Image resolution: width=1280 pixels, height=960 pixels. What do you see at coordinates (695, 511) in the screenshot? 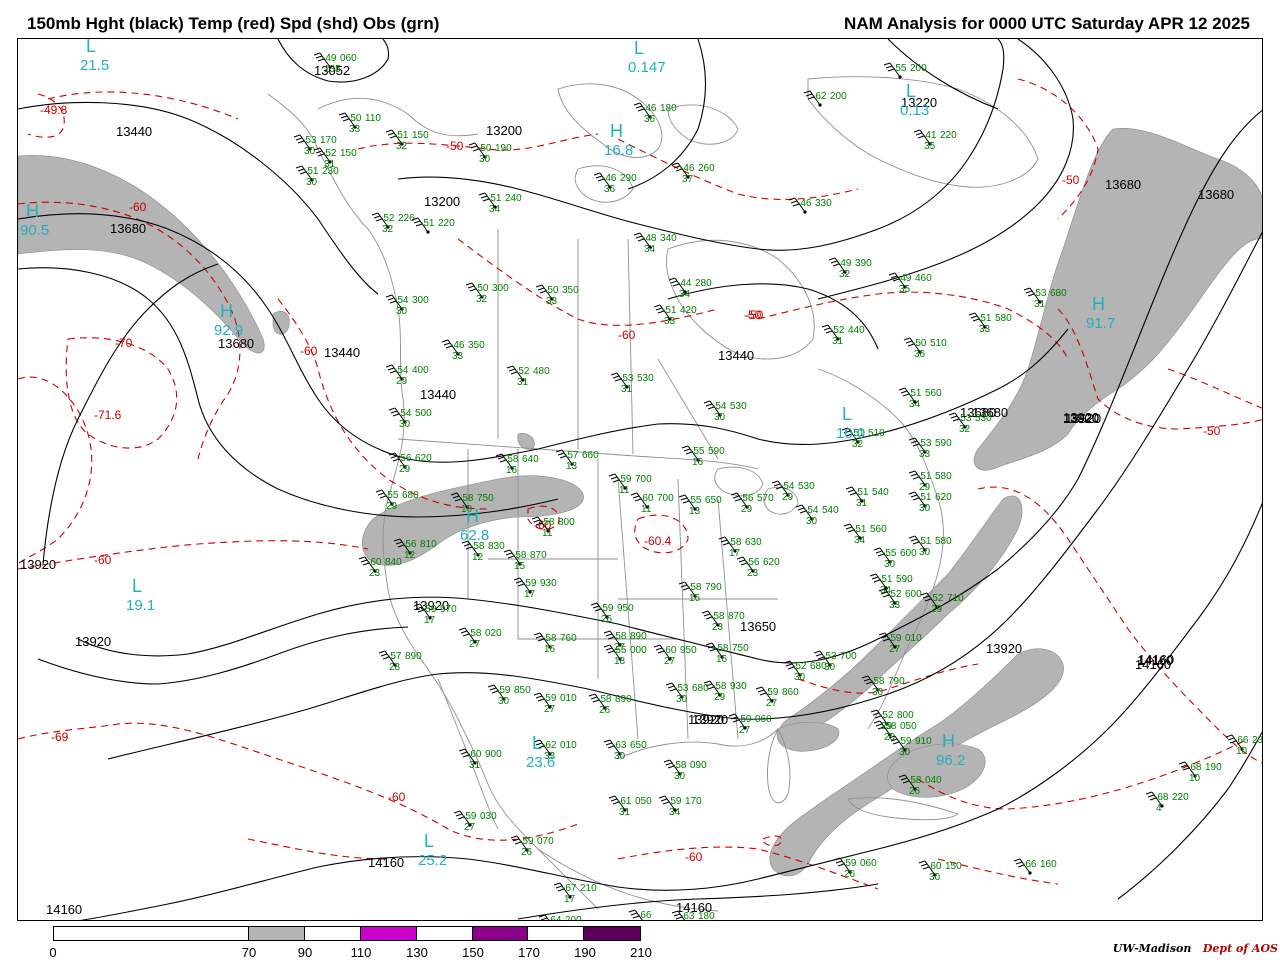
I see `station-dewpoint-depression: 13` at bounding box center [695, 511].